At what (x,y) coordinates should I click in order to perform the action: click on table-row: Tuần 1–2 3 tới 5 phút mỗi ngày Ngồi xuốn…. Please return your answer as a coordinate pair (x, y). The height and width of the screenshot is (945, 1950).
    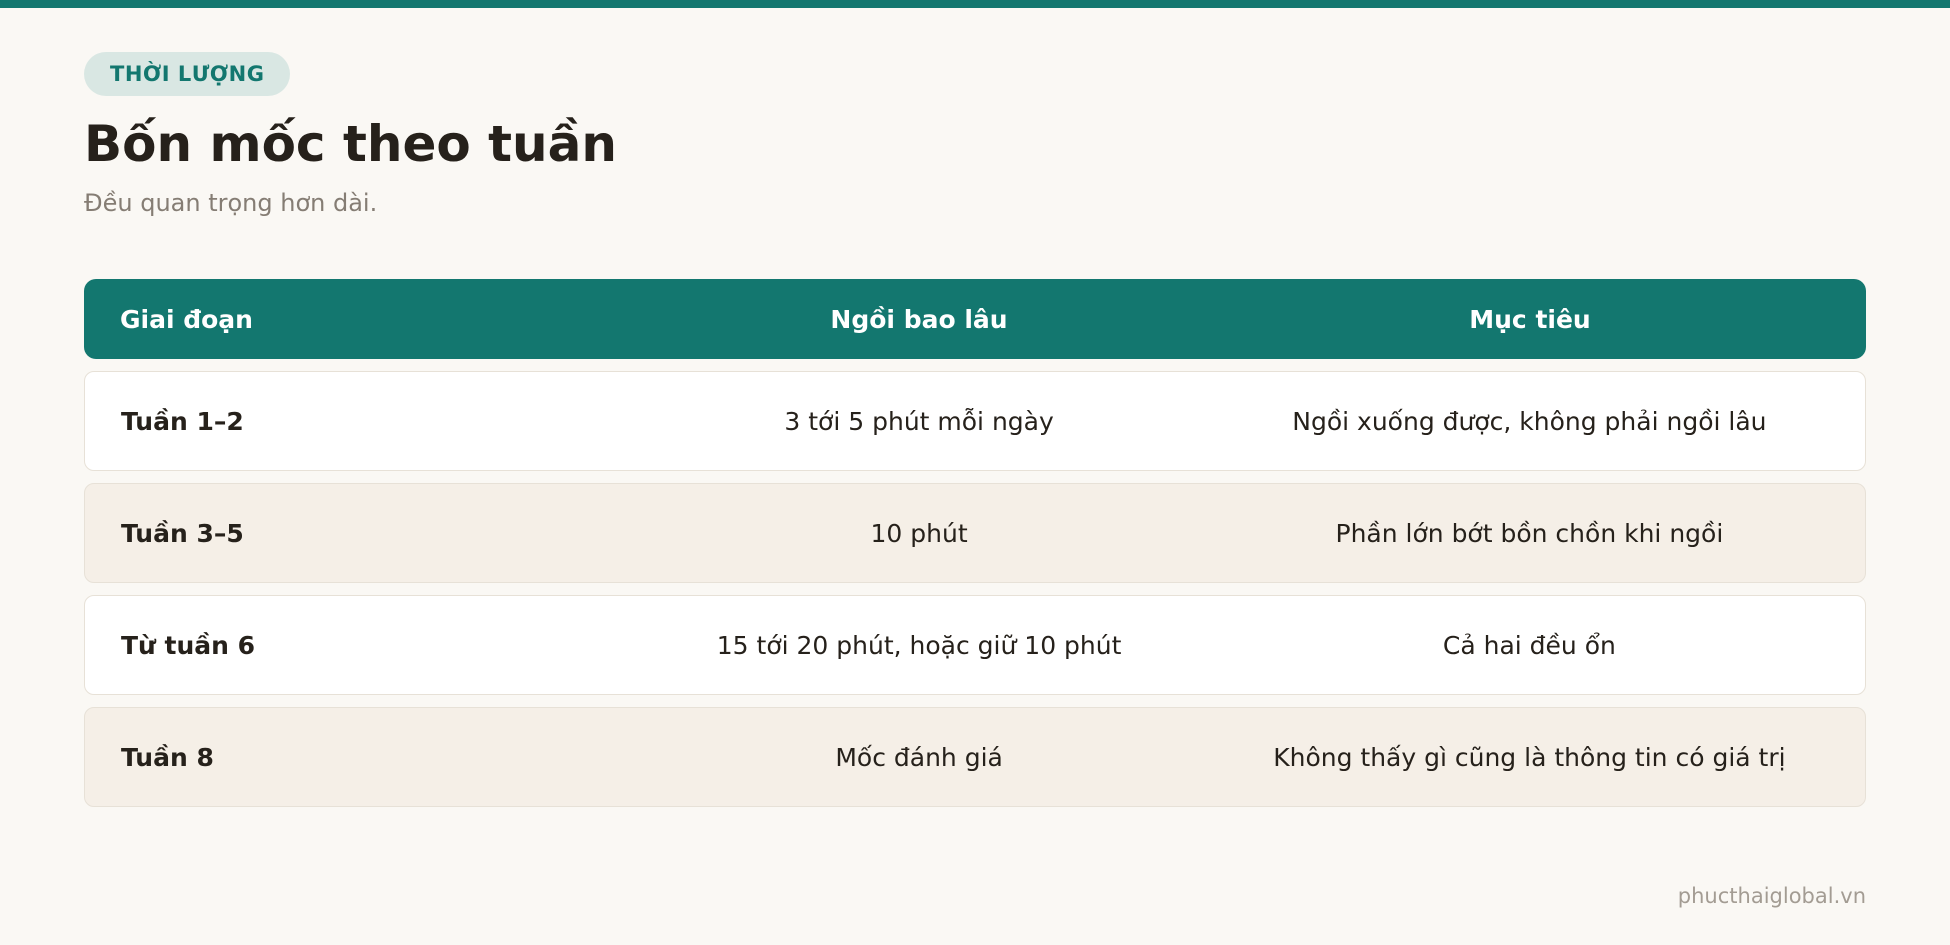
    Looking at the image, I should click on (975, 421).